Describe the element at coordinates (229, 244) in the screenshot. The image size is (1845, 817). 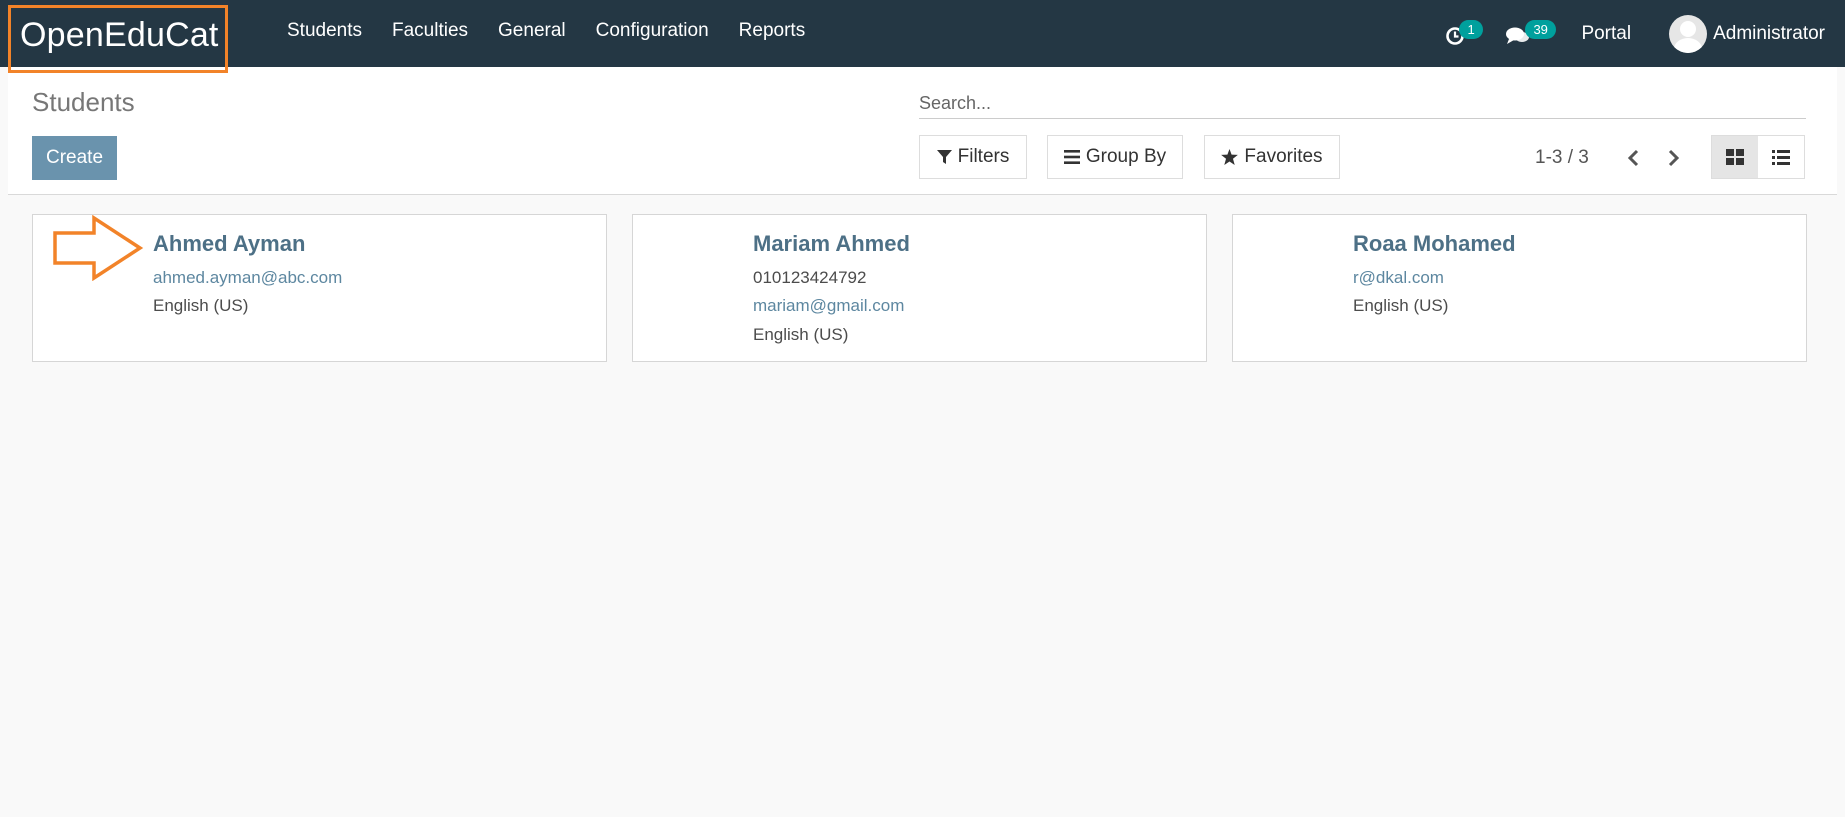
I see `student-name: Ahmed Ayman` at that location.